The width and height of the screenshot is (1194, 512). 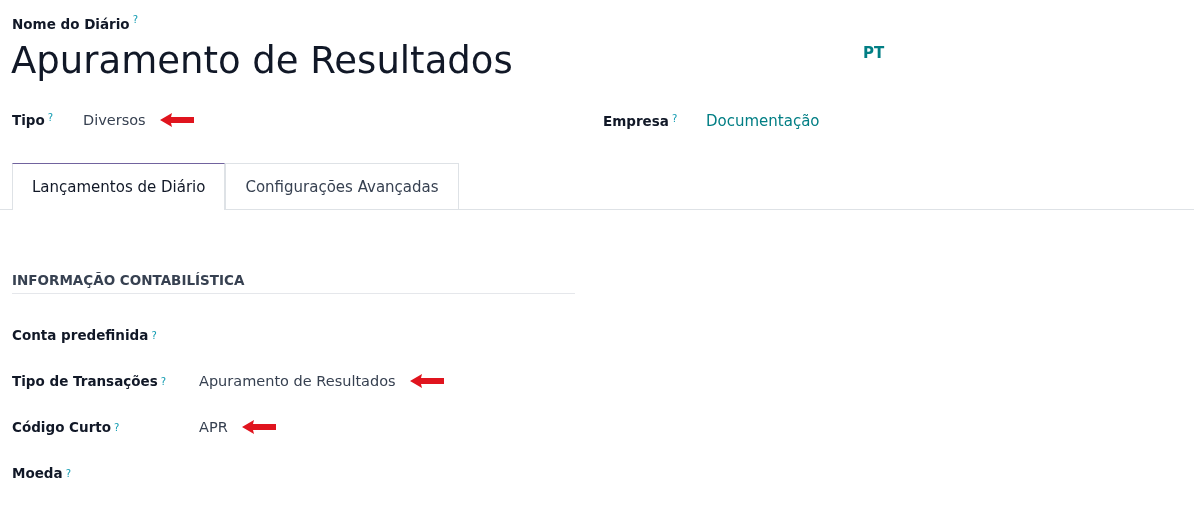 What do you see at coordinates (71, 24) in the screenshot?
I see `field-label: Nome do Diário` at bounding box center [71, 24].